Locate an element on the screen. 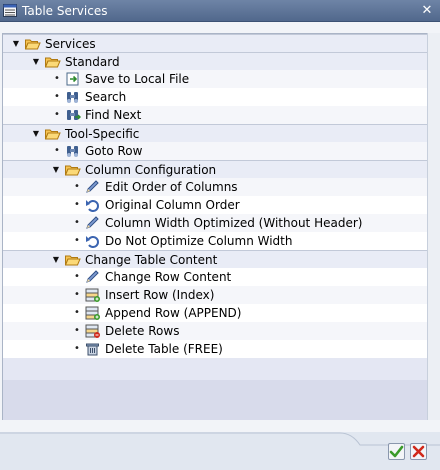 The width and height of the screenshot is (440, 470). dialog-footer is located at coordinates (220, 451).